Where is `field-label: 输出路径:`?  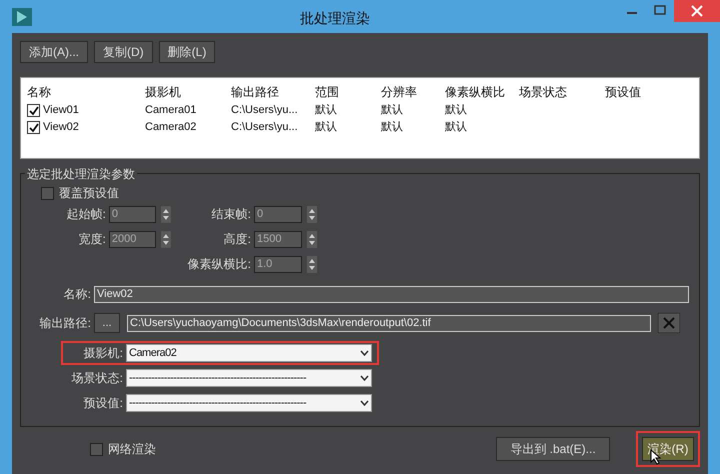 field-label: 输出路径: is located at coordinates (64, 323).